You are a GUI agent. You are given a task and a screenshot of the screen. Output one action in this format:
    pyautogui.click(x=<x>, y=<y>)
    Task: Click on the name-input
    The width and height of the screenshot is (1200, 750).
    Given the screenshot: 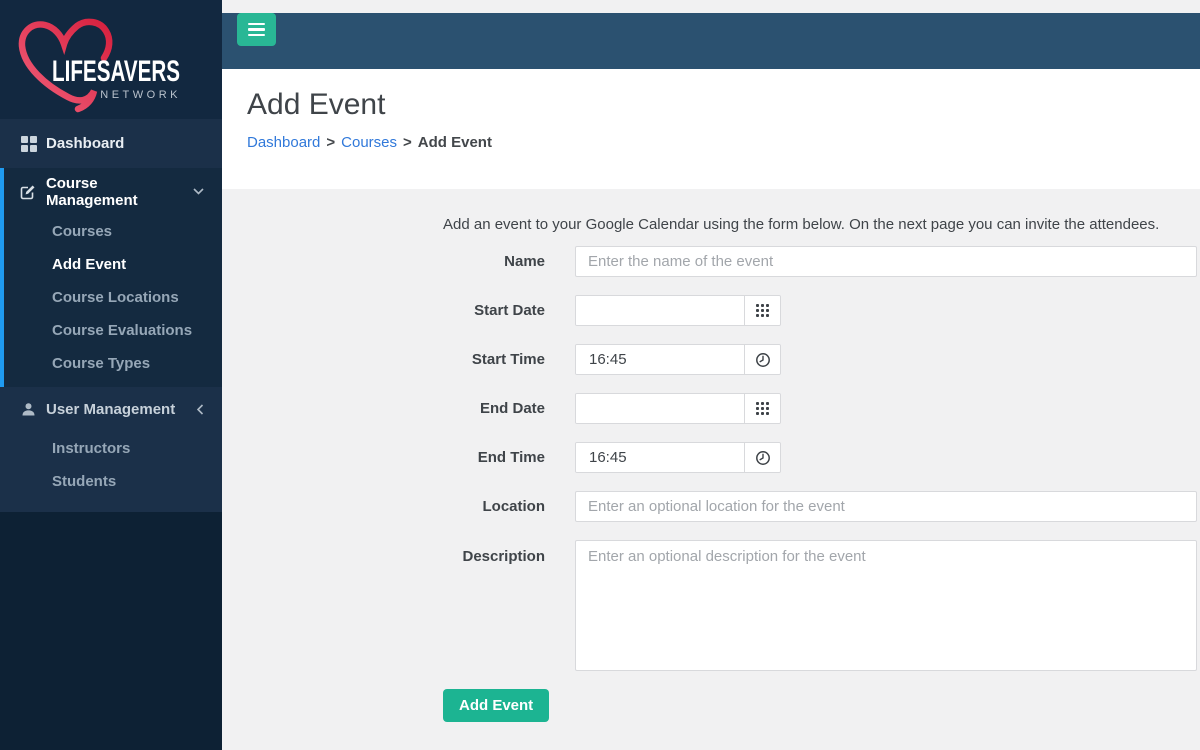 What is the action you would take?
    pyautogui.click(x=886, y=261)
    